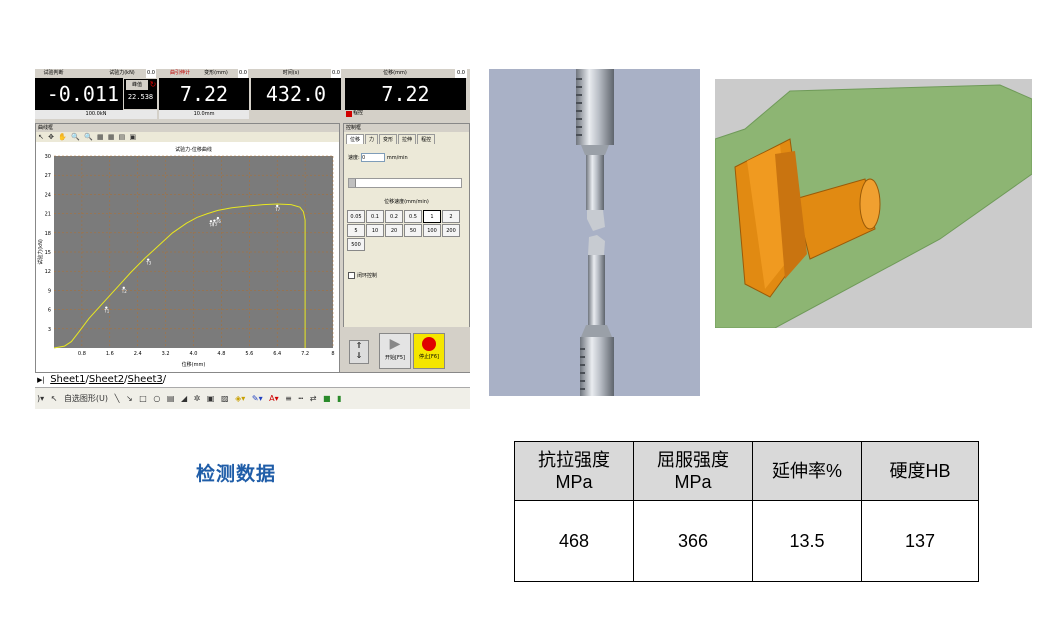 The height and width of the screenshot is (641, 1060). Describe the element at coordinates (451, 216) in the screenshot. I see `speed-button: 2` at that location.